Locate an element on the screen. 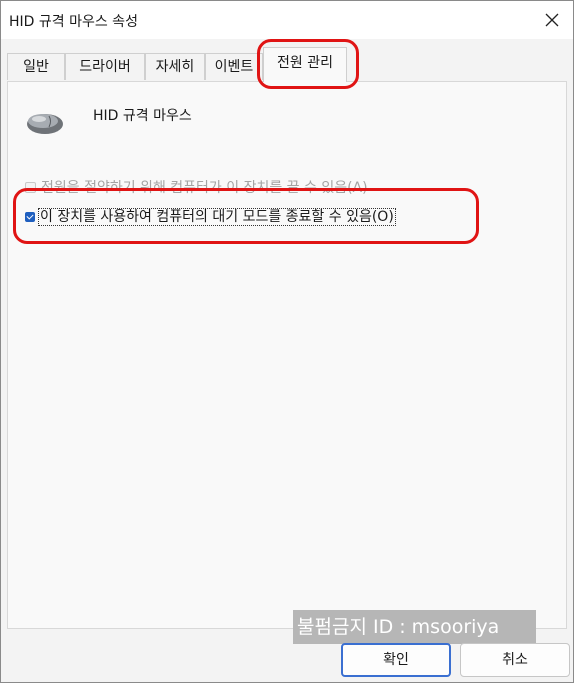  watermark: 불펌금지 ID : msooriya is located at coordinates (414, 627).